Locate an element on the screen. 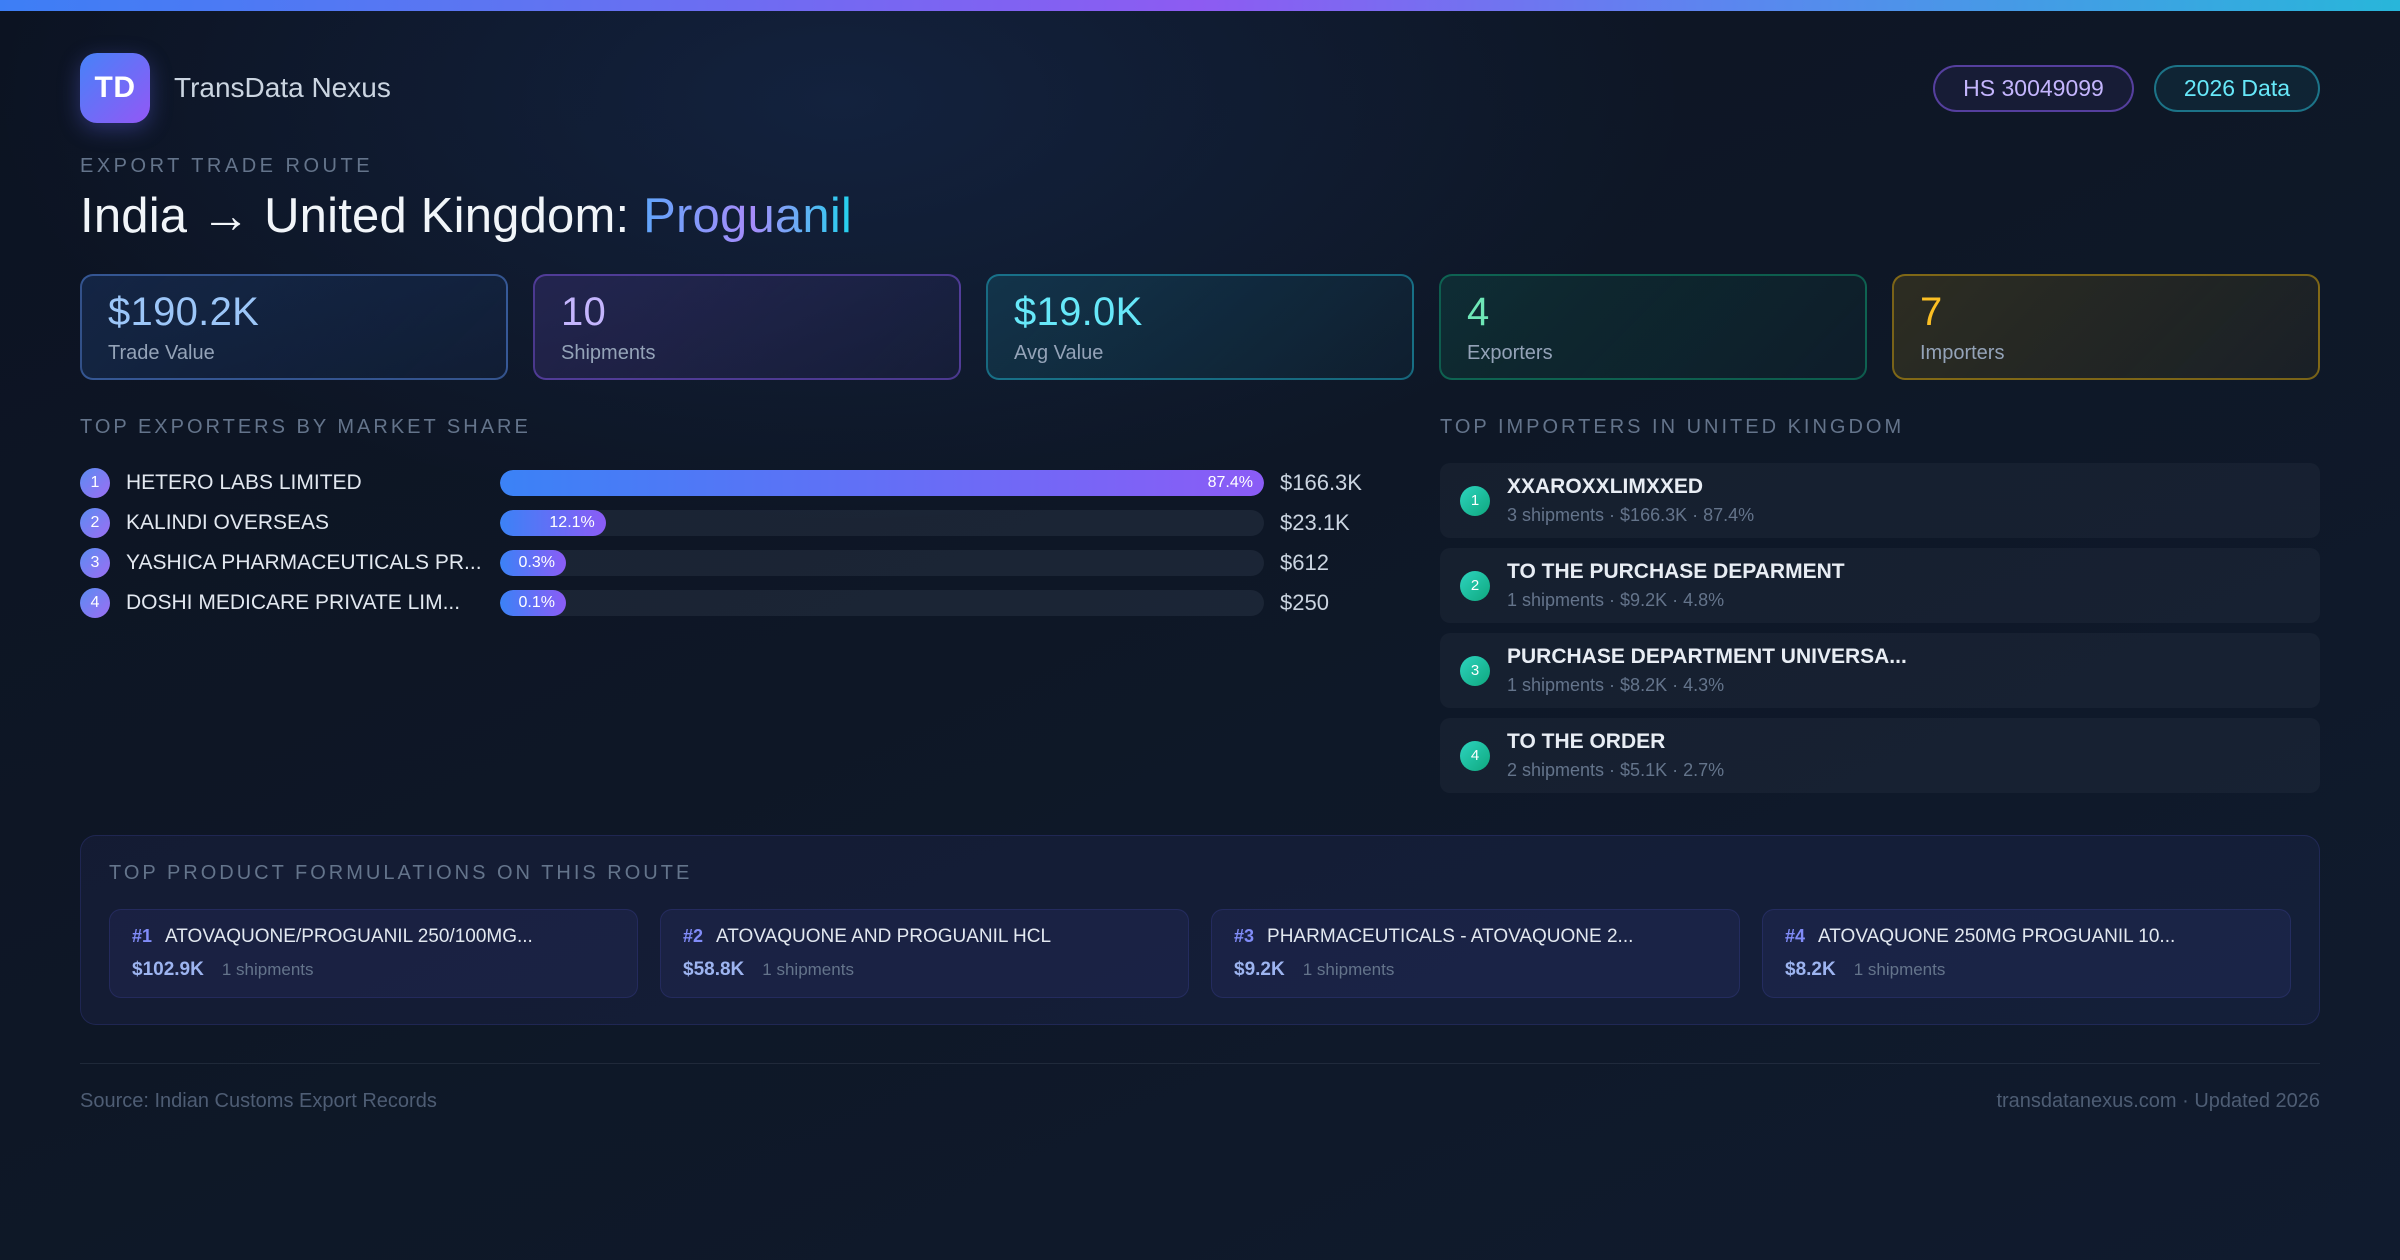 The height and width of the screenshot is (1260, 2400). app-logo: TD is located at coordinates (115, 88).